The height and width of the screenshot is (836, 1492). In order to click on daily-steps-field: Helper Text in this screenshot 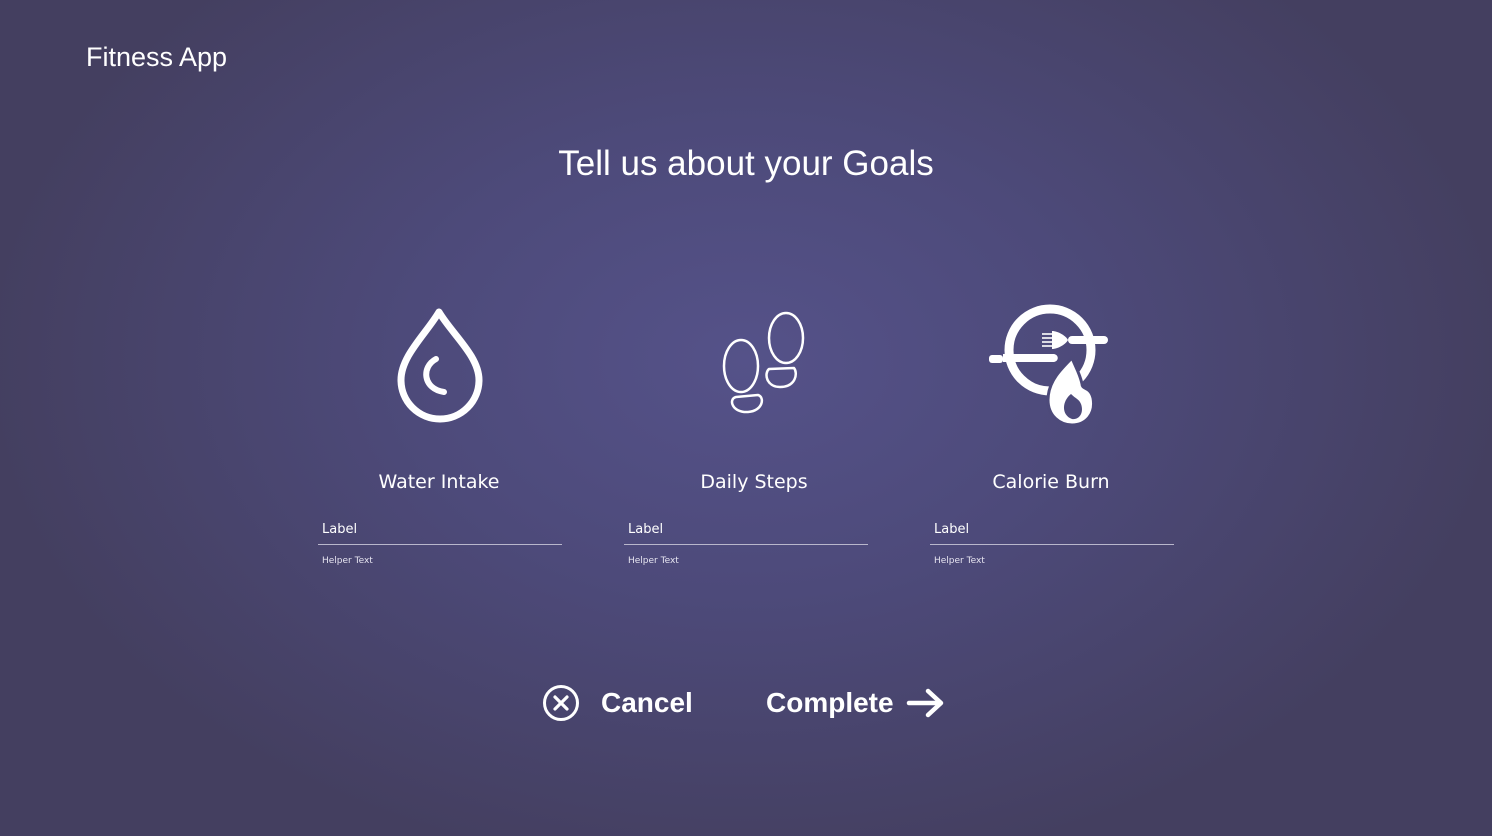, I will do `click(746, 544)`.